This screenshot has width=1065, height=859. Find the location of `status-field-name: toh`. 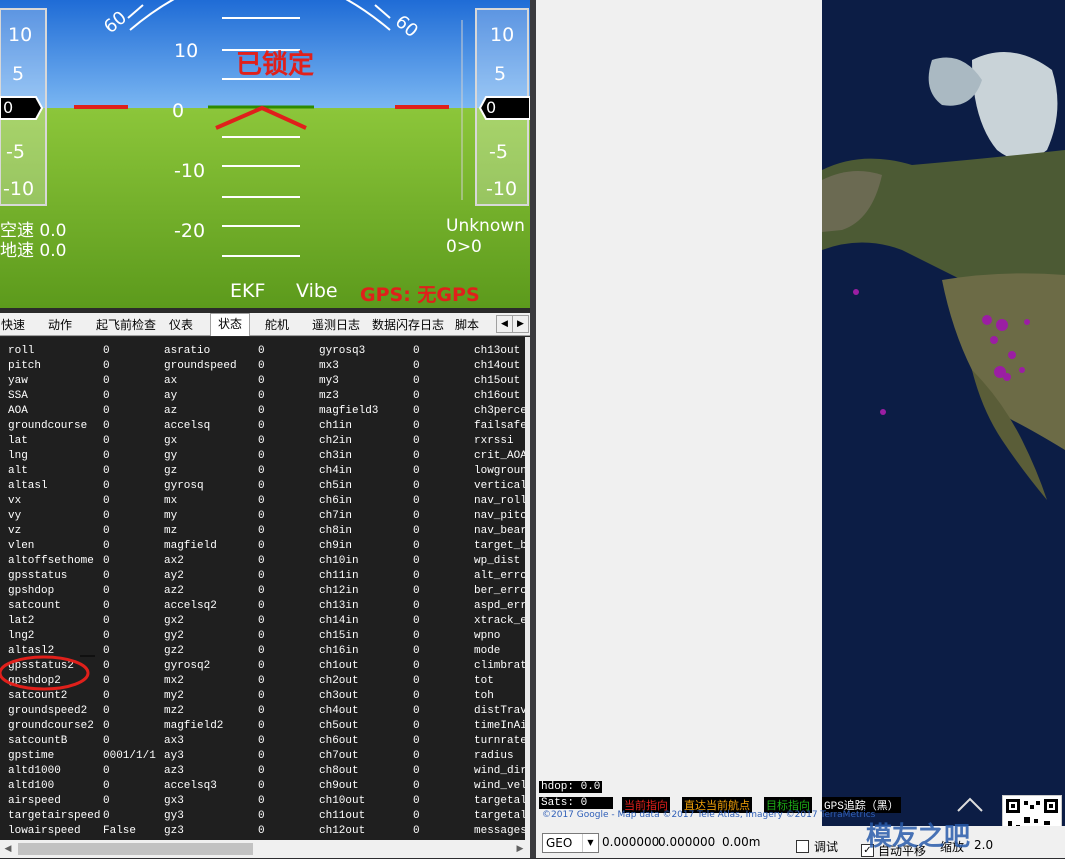

status-field-name: toh is located at coordinates (484, 696).